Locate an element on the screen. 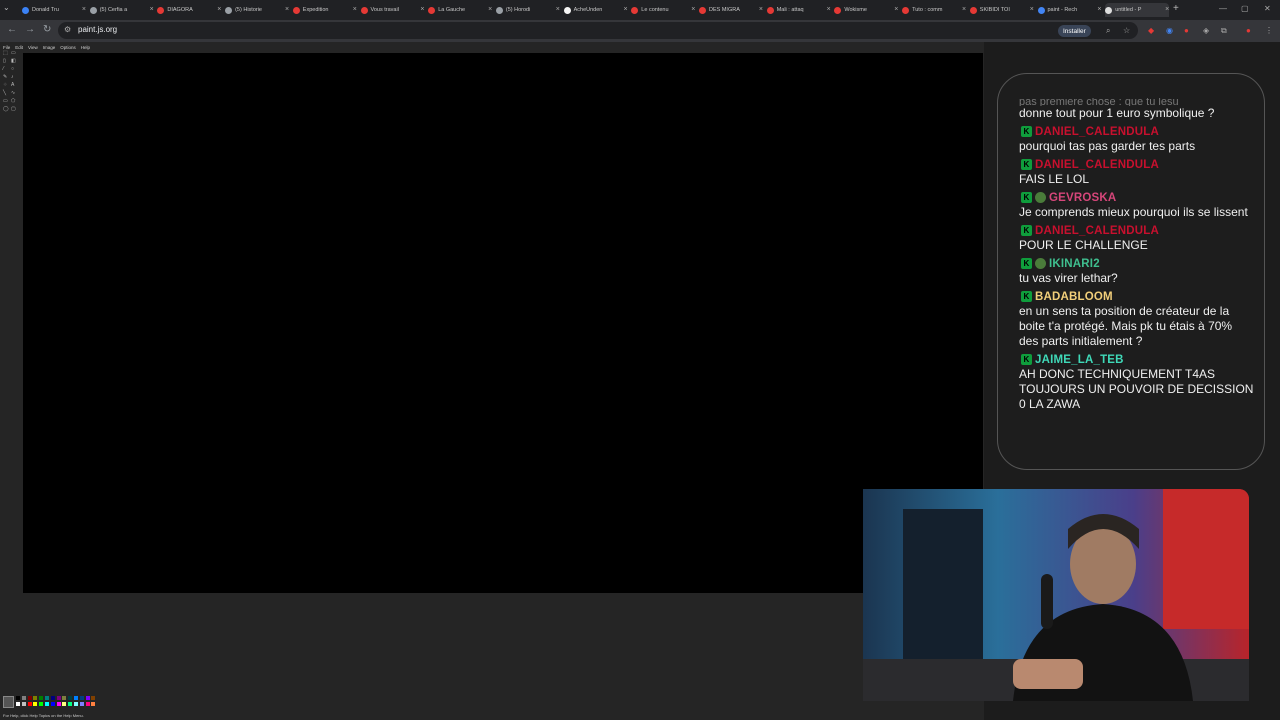 The height and width of the screenshot is (720, 1280). close-window-icon: ✕ is located at coordinates (1267, 8).